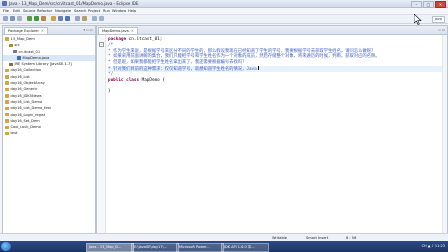 Image resolution: width=448 pixels, height=252 pixels. I want to click on code-keyword: package, so click(117, 39).